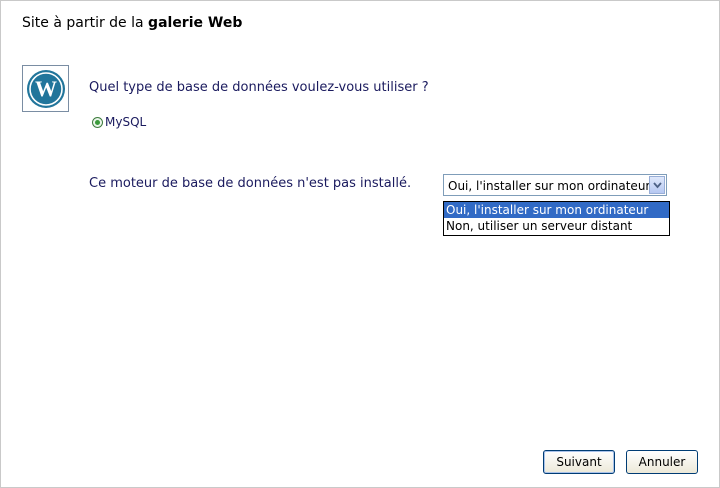 The width and height of the screenshot is (720, 488). What do you see at coordinates (549, 186) in the screenshot?
I see `select-current-value: Oui, l'installer sur mon ordinateur` at bounding box center [549, 186].